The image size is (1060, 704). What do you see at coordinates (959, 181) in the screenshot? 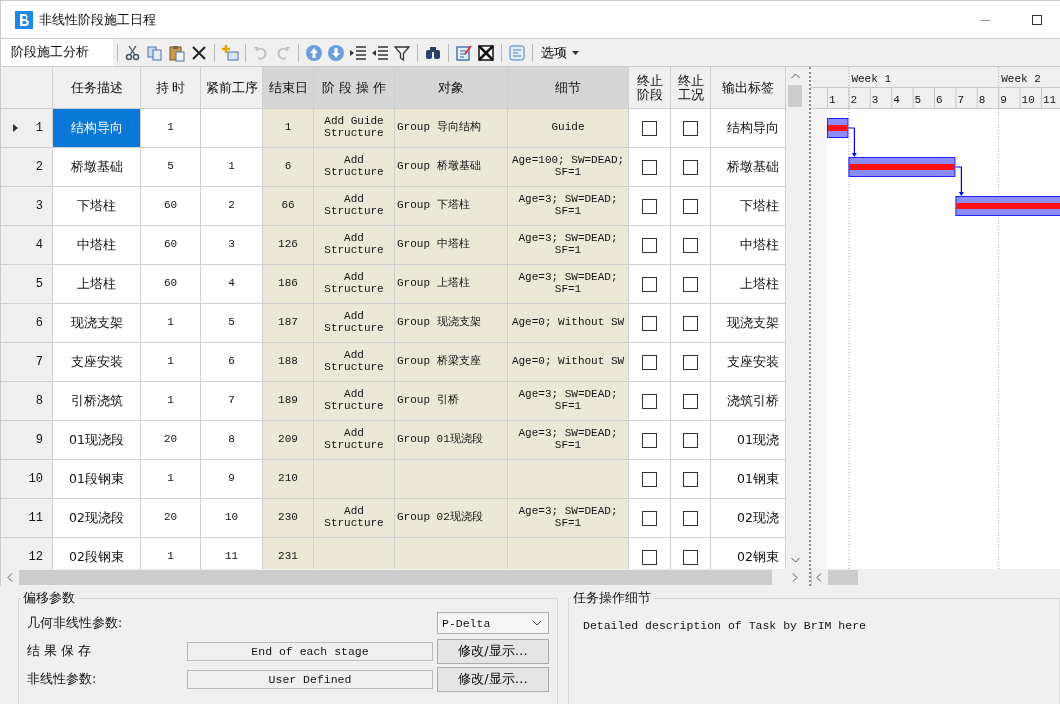
I see `dependency-arrow` at bounding box center [959, 181].